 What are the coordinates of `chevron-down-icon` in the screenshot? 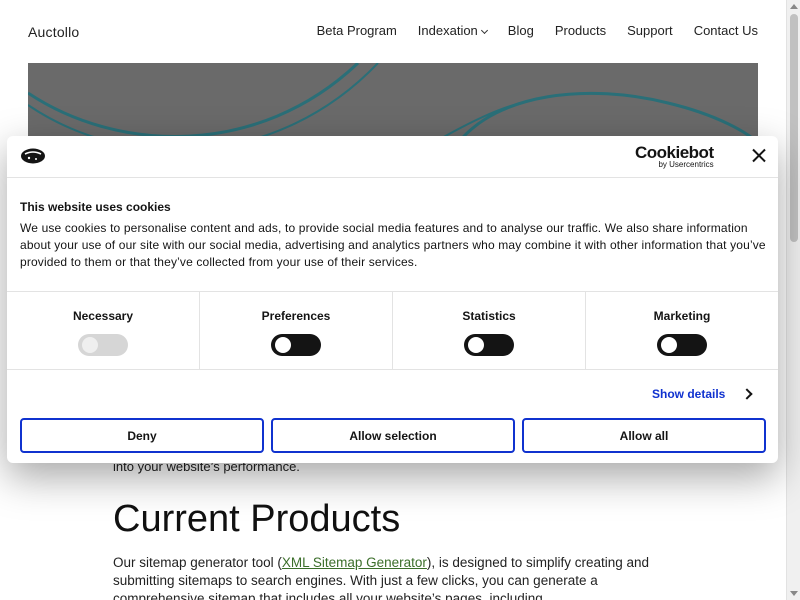 It's located at (484, 30).